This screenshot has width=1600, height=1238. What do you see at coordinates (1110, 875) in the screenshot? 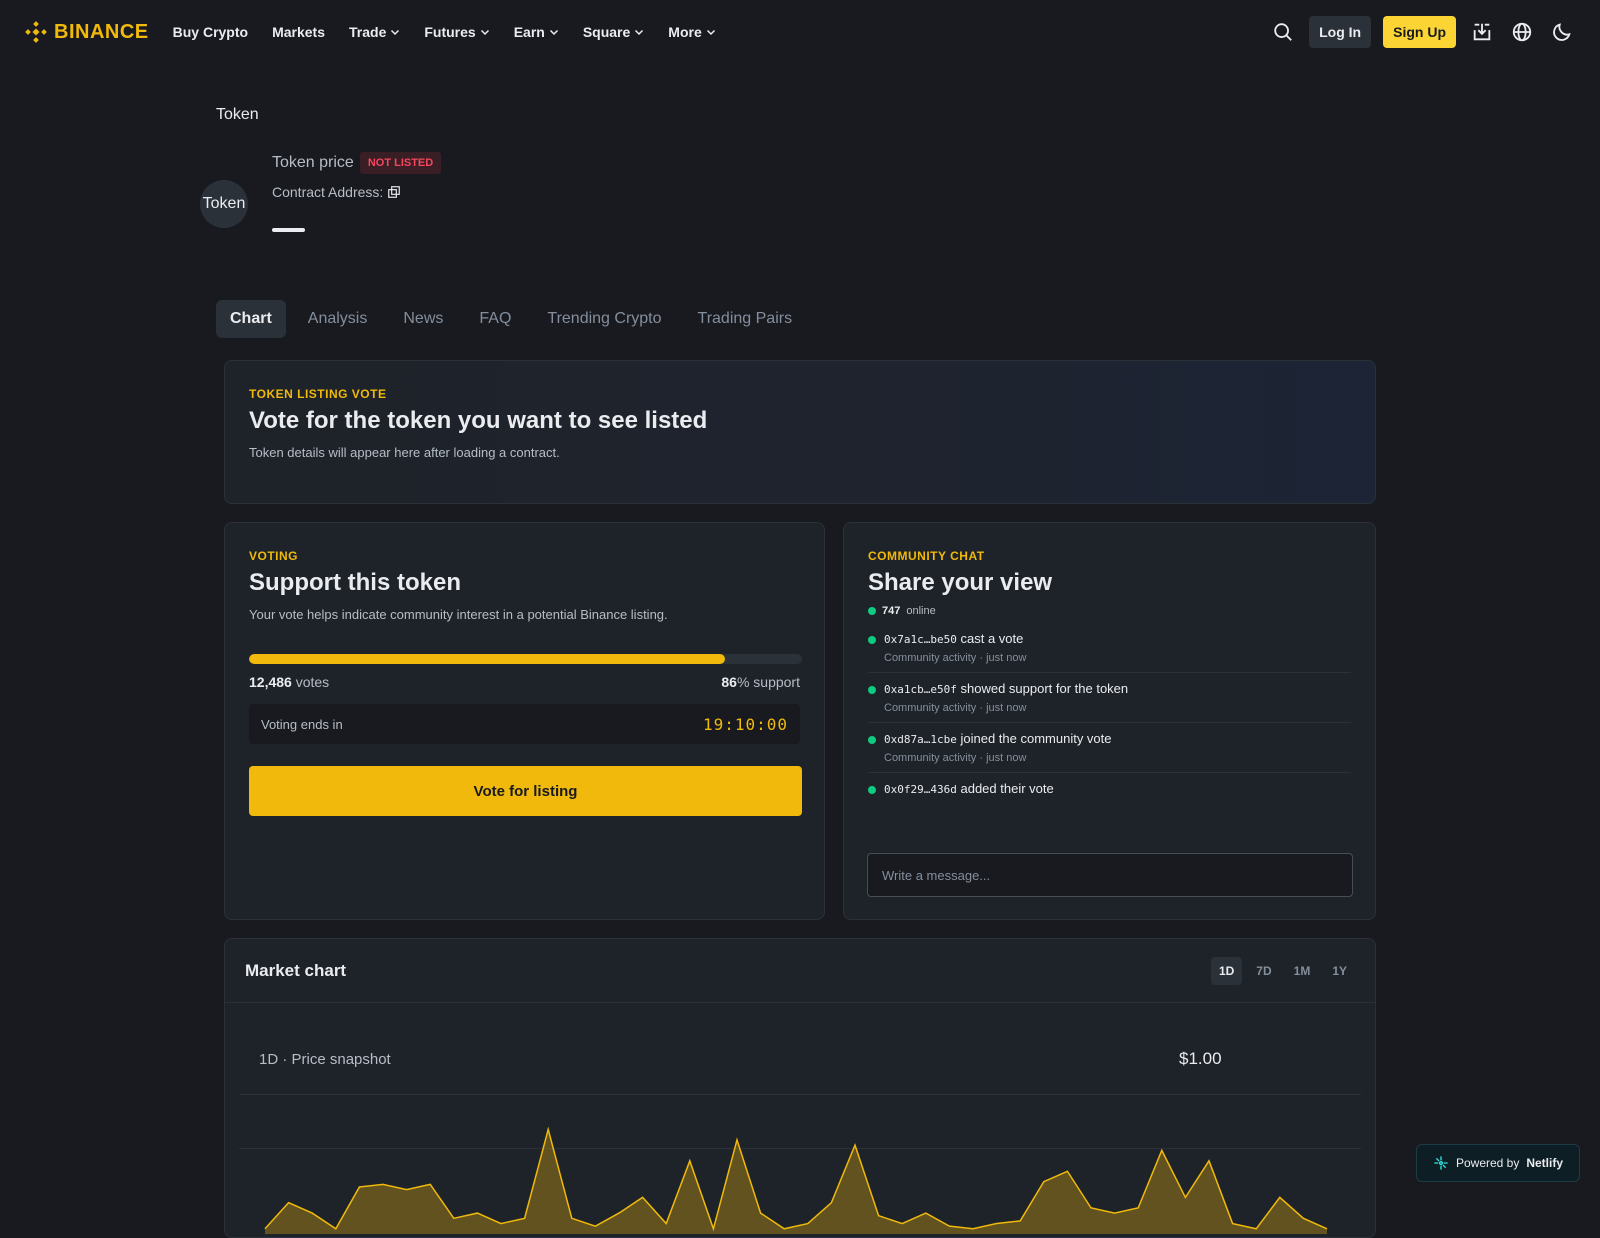
I see `chat-message-input` at bounding box center [1110, 875].